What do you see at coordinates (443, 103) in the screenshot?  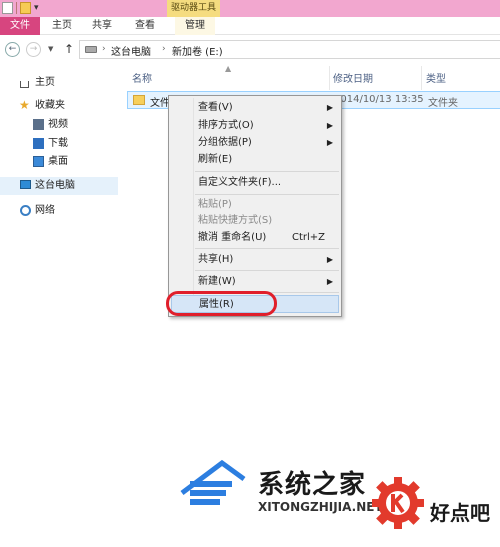 I see `file-type: 文件夹` at bounding box center [443, 103].